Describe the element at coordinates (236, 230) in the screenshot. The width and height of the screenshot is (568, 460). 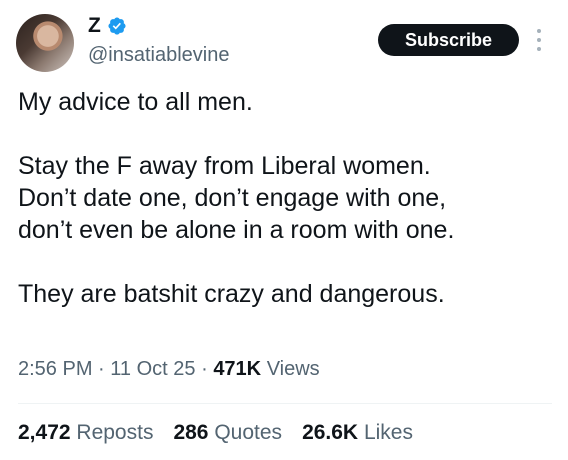
I see `tweet-line: don’t even be alone in a room with one.` at that location.